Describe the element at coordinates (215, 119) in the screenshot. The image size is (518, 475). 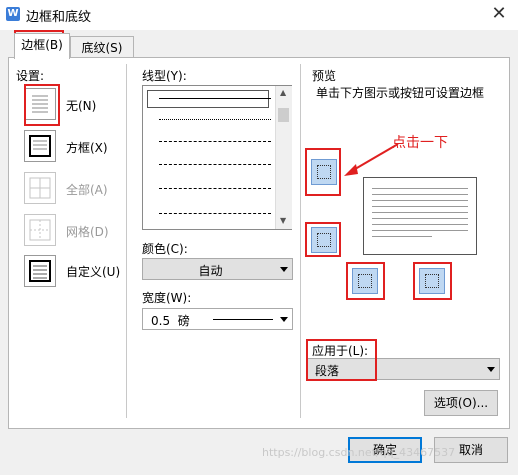
I see `line-style-dotted` at that location.